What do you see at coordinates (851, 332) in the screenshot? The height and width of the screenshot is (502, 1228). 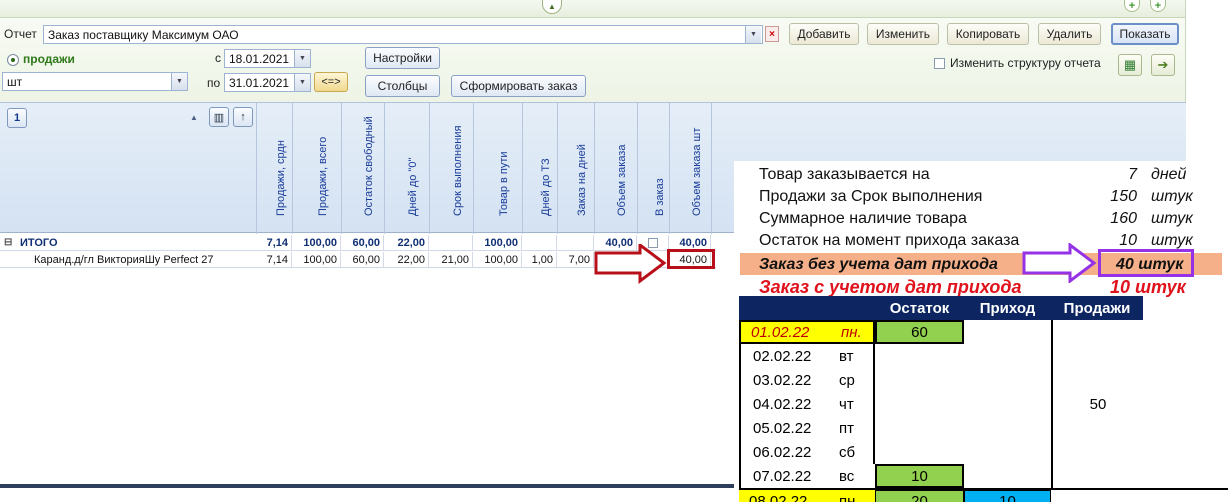 I see `row-day: пн.` at bounding box center [851, 332].